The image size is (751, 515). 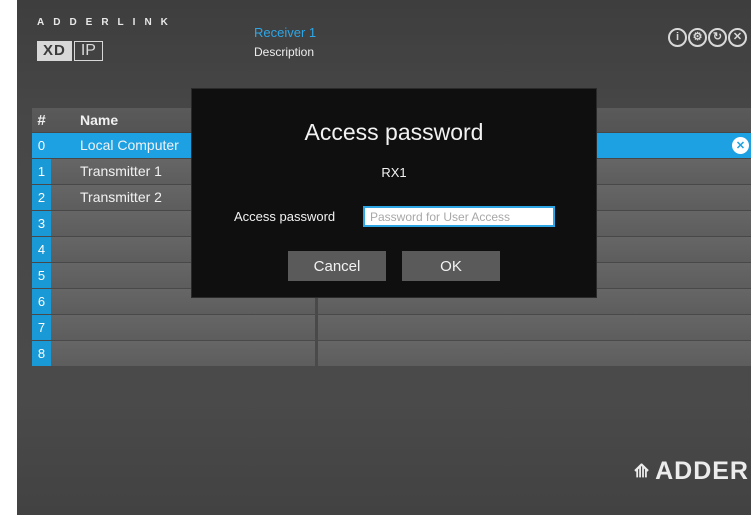 I want to click on dialog-subtitle: RX1, so click(x=394, y=172).